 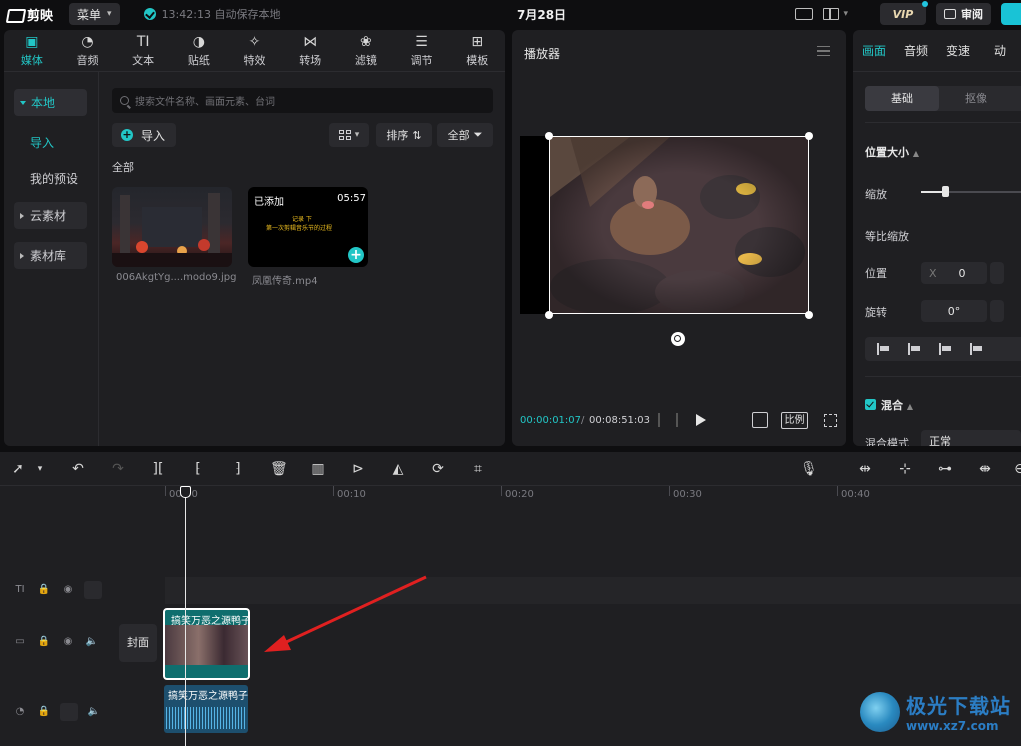 I want to click on chevron-down-icon: ▾, so click(x=40, y=469).